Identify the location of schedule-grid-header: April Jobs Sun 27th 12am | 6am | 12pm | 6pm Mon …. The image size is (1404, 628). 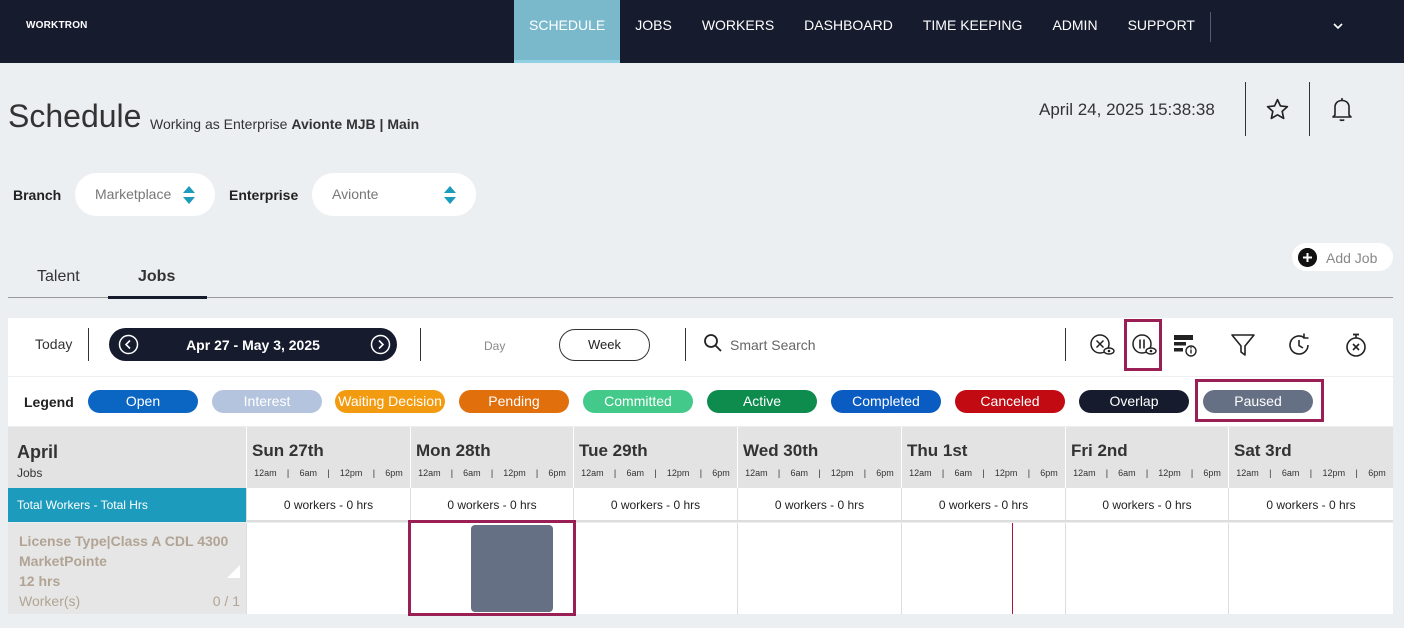
(700, 457).